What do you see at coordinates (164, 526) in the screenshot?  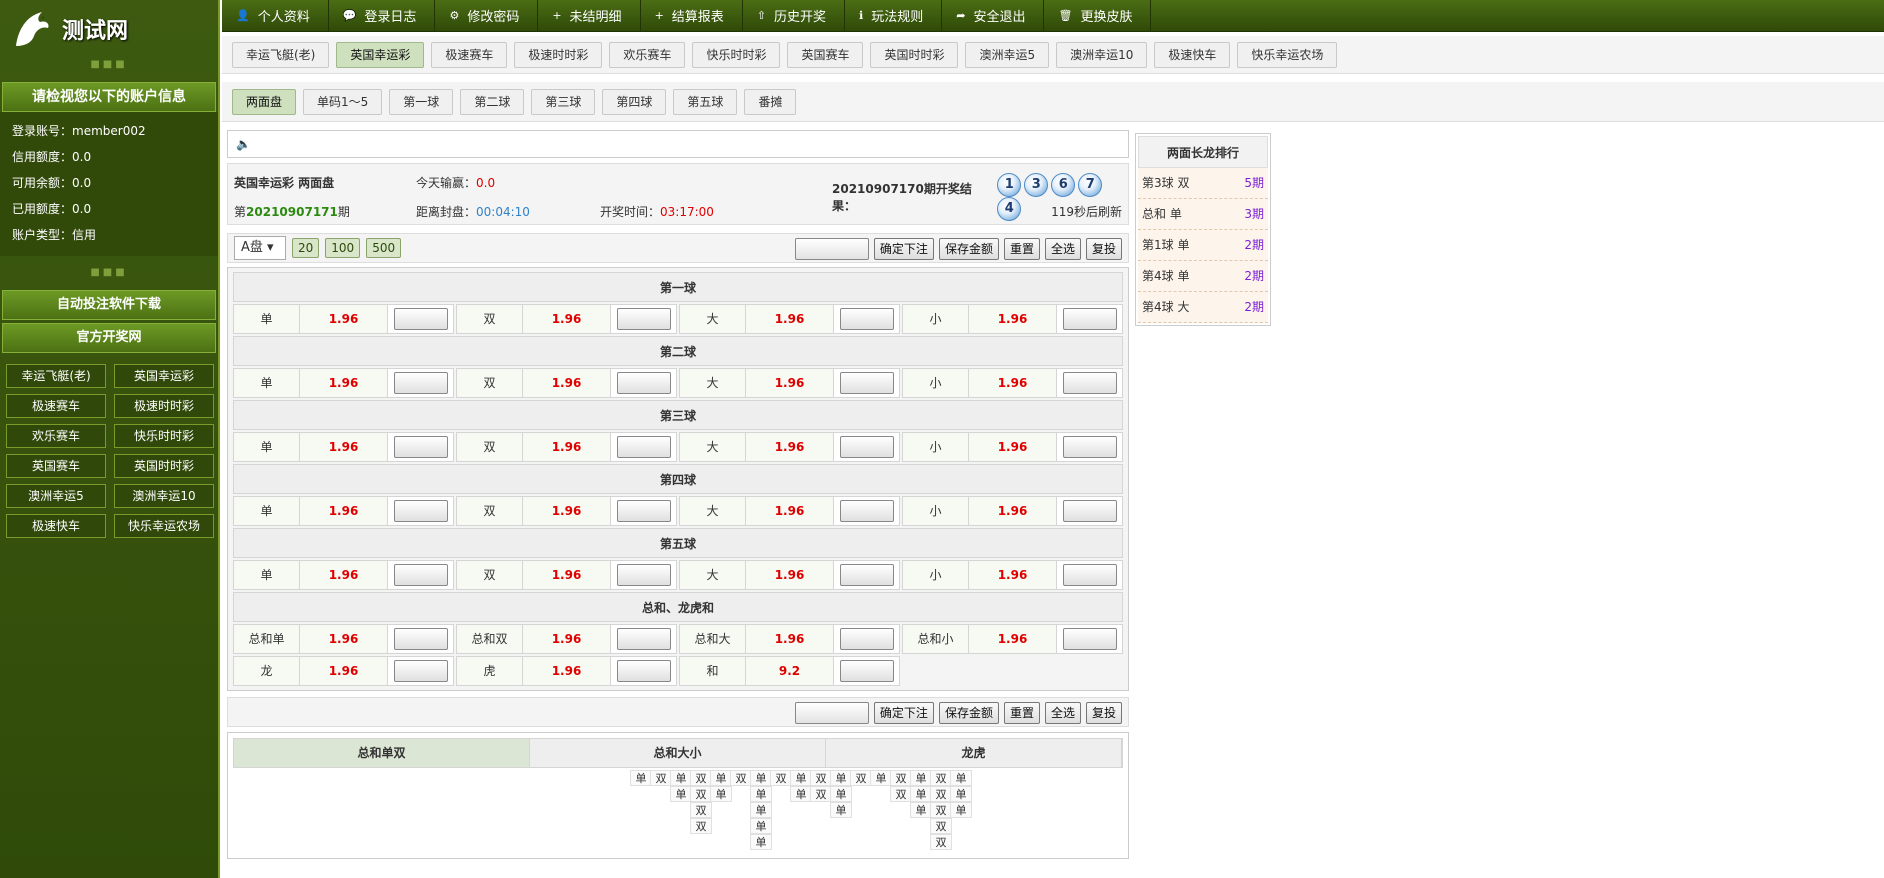 I see `sidebar-game-link: 快乐幸运农场` at bounding box center [164, 526].